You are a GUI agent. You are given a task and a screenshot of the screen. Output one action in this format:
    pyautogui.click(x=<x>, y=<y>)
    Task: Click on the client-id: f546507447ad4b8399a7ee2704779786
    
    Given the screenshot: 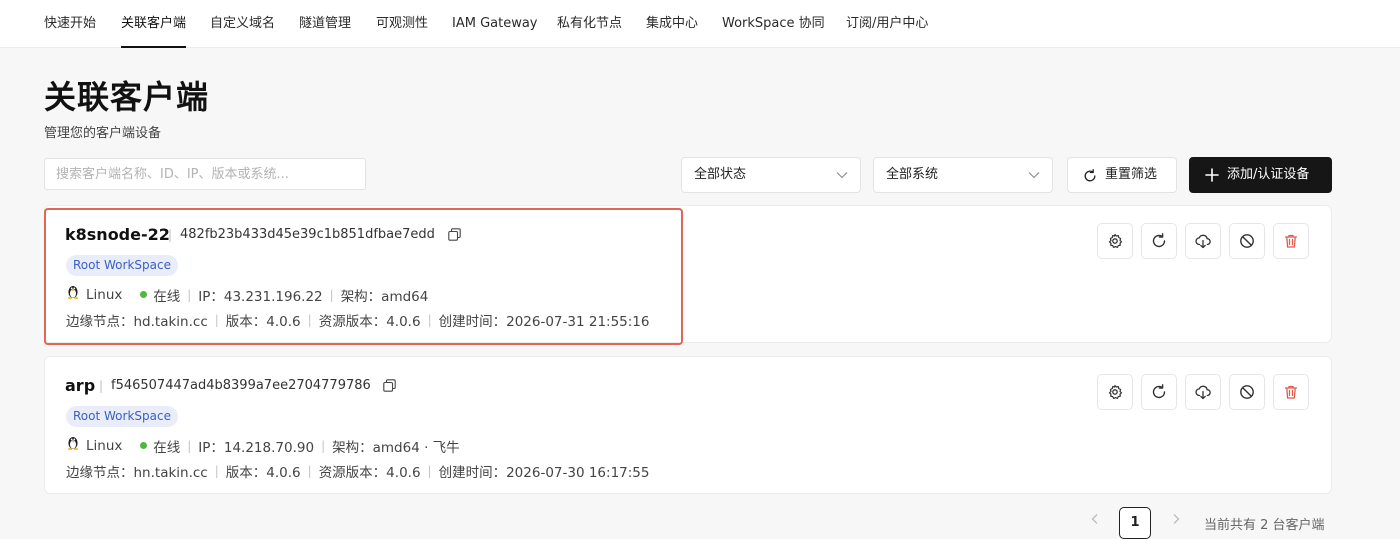 What is the action you would take?
    pyautogui.click(x=241, y=385)
    